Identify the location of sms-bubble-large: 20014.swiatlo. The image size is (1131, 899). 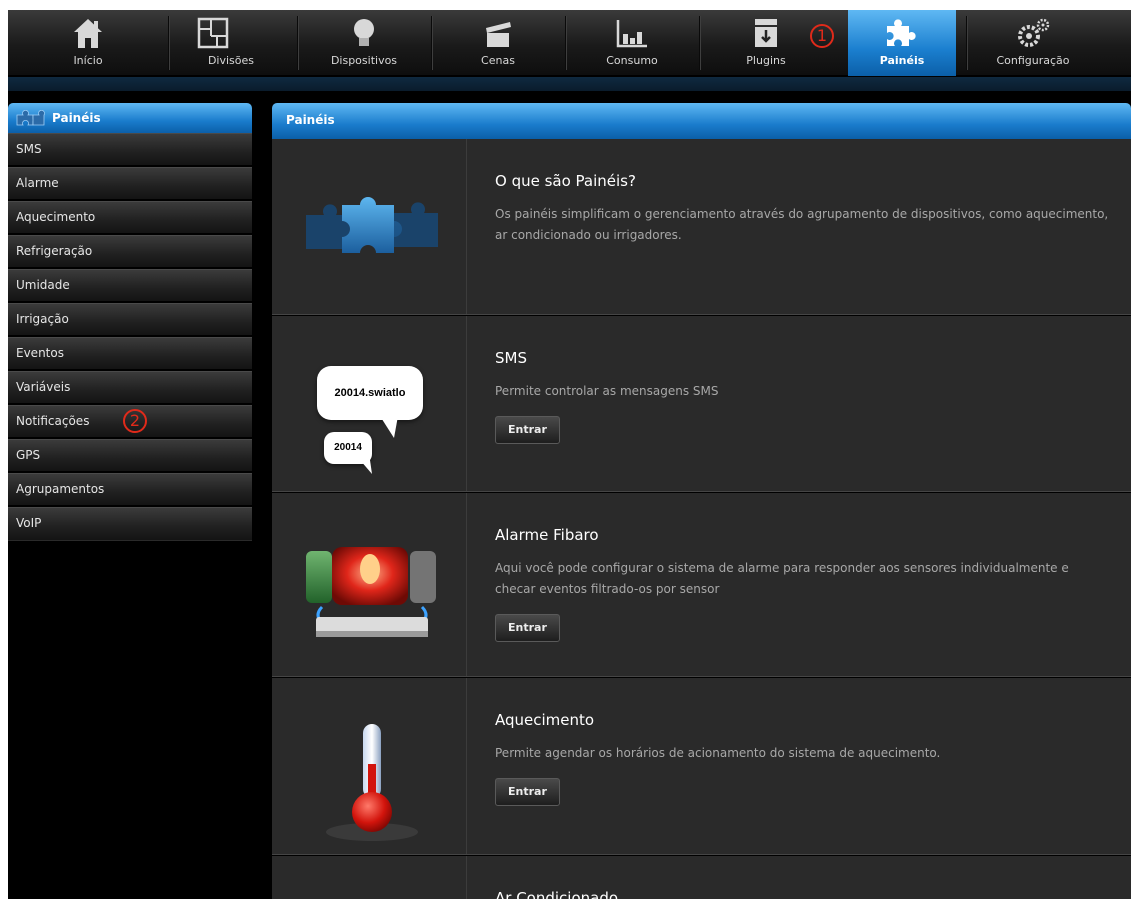
(370, 393).